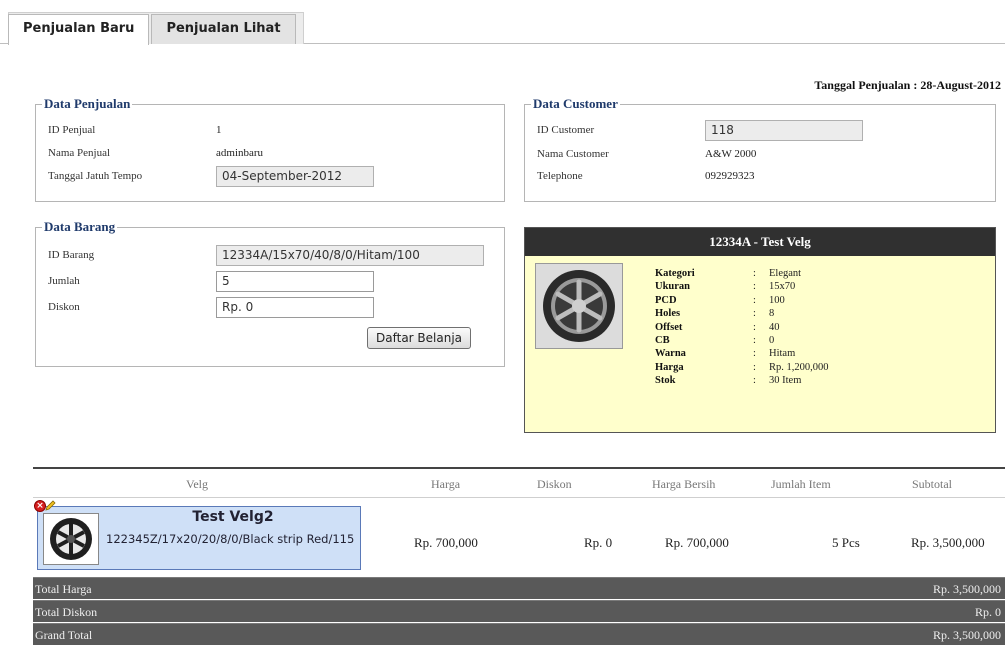 The image size is (1005, 654). Describe the element at coordinates (665, 381) in the screenshot. I see `product-spec-key: Stok` at that location.